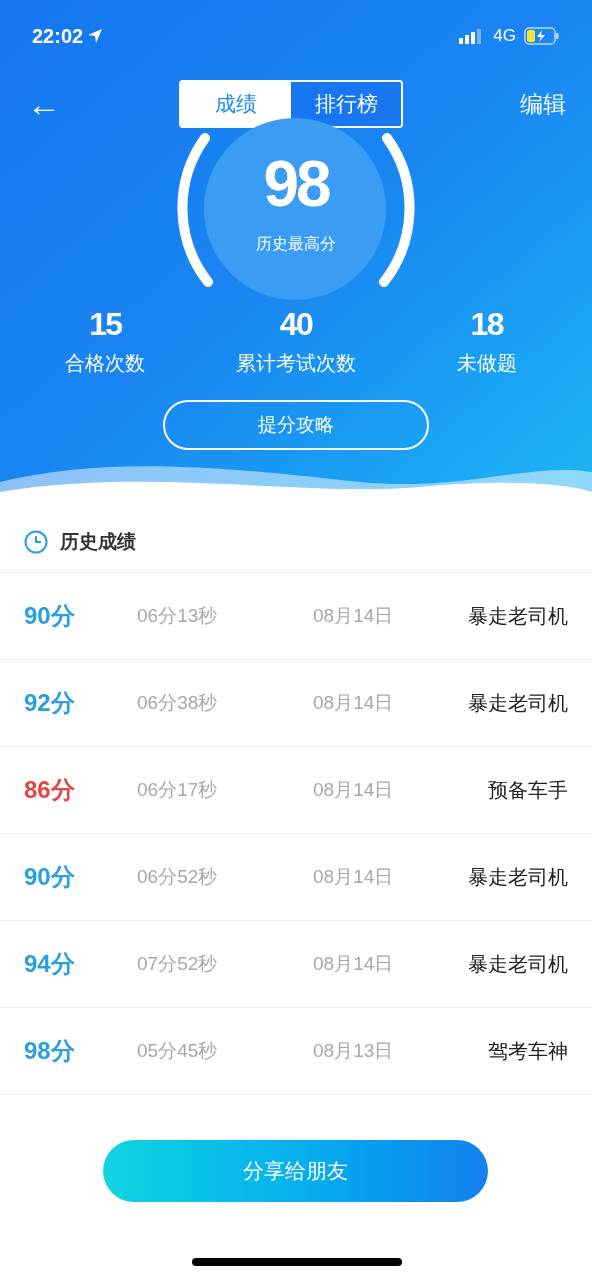 The width and height of the screenshot is (592, 1280). What do you see at coordinates (50, 790) in the screenshot?
I see `score-text: 86分` at bounding box center [50, 790].